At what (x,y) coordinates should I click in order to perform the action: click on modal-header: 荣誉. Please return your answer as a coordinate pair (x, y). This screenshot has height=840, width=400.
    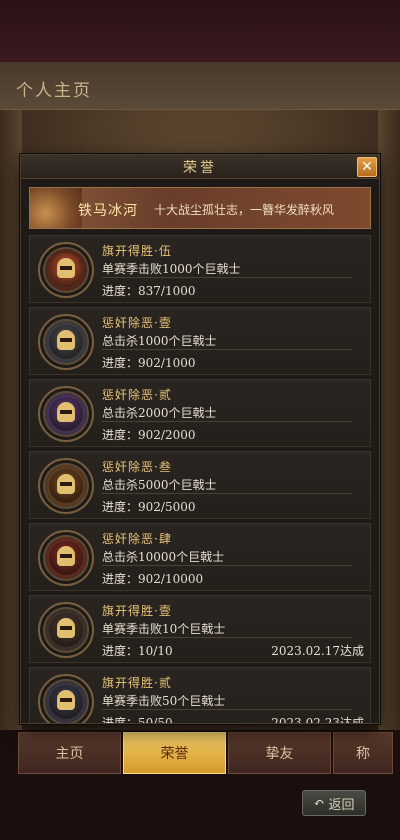
    Looking at the image, I should click on (200, 167).